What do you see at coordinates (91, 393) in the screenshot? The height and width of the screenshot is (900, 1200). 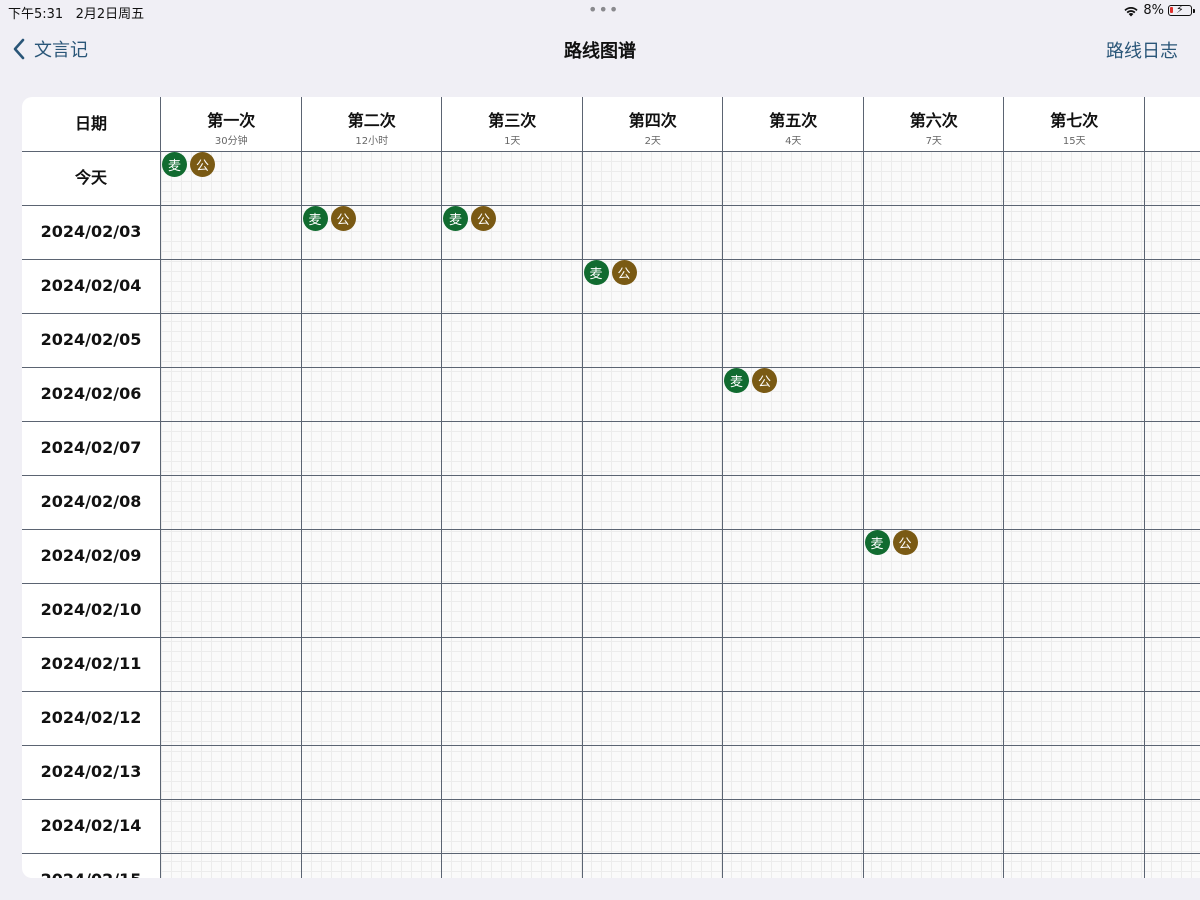 I see `row-date-label: 2024/02/06` at bounding box center [91, 393].